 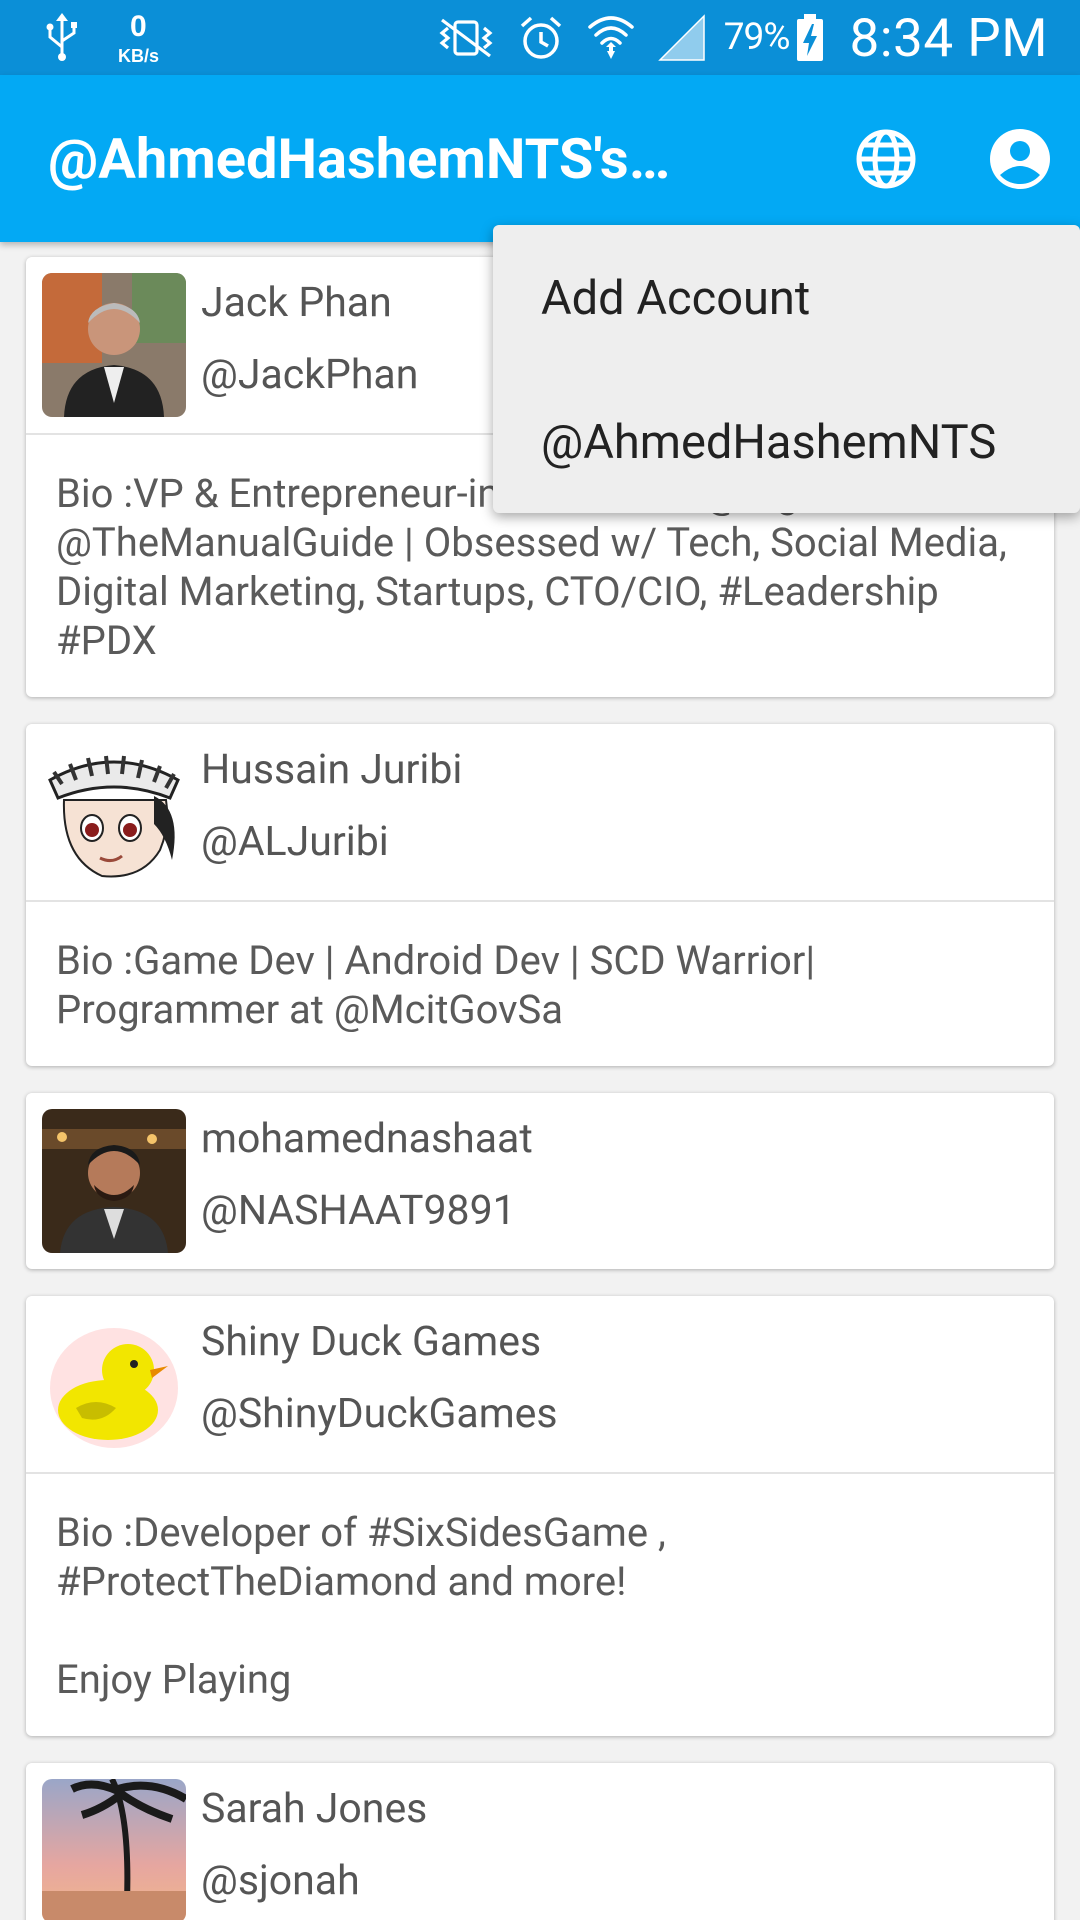 I want to click on user-handle: @JackPhan, so click(x=310, y=375).